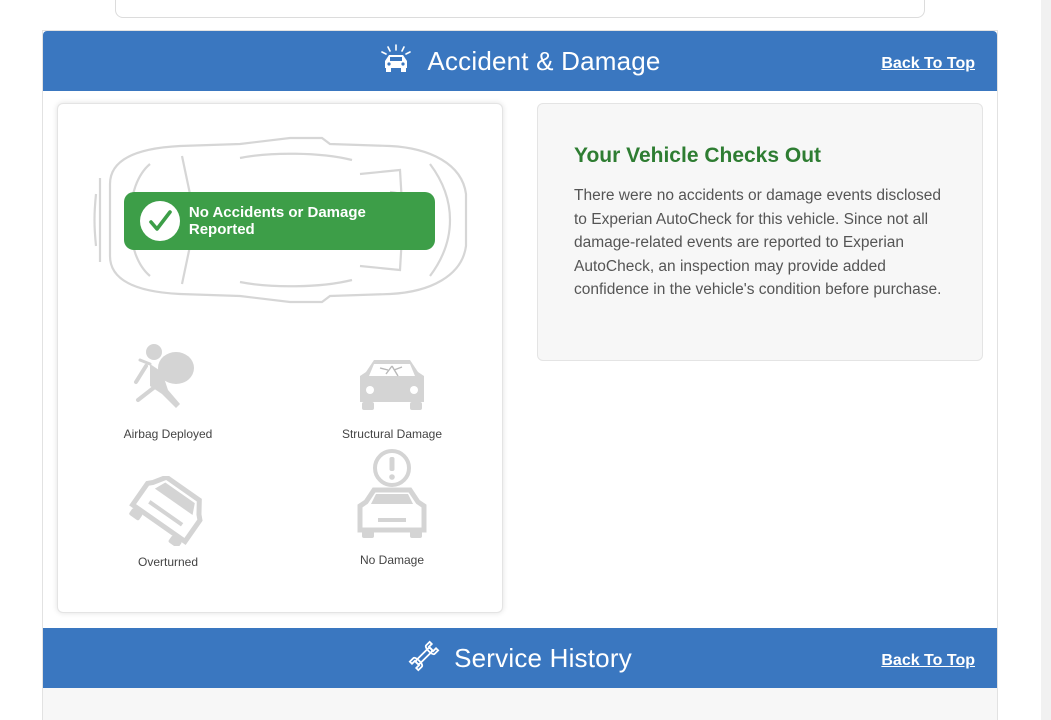 The image size is (1051, 720). I want to click on service-history-header: Service History Back To Top, so click(520, 658).